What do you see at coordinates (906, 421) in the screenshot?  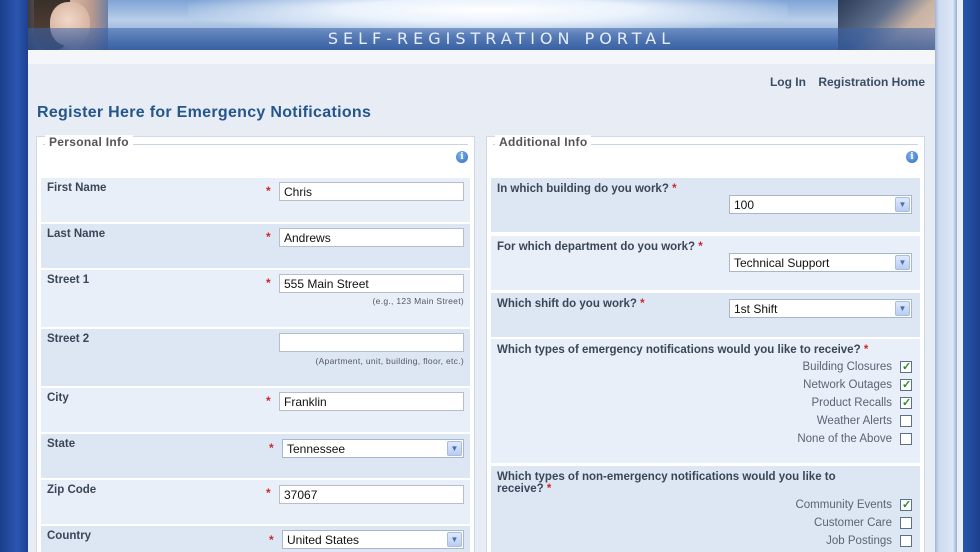 I see `weather-alerts-checkbox` at bounding box center [906, 421].